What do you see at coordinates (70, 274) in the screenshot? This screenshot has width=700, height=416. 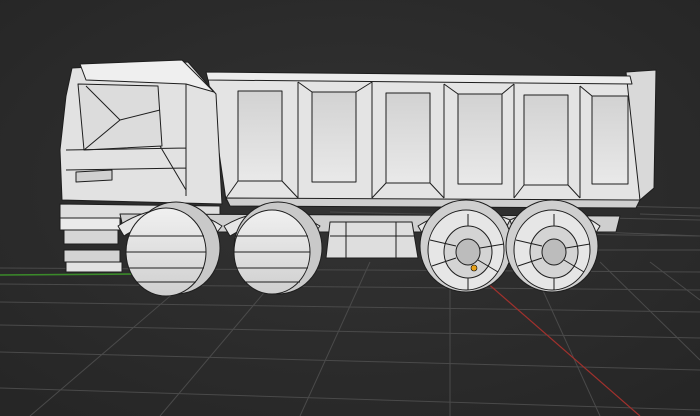 I see `y-axis-line` at bounding box center [70, 274].